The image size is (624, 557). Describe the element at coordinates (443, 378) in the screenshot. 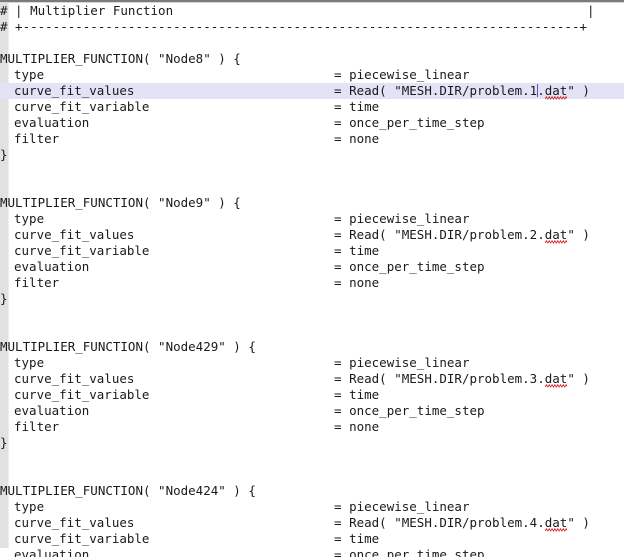

I see `property-value-prefix: Read( "MESH.DIR/problem.3` at that location.